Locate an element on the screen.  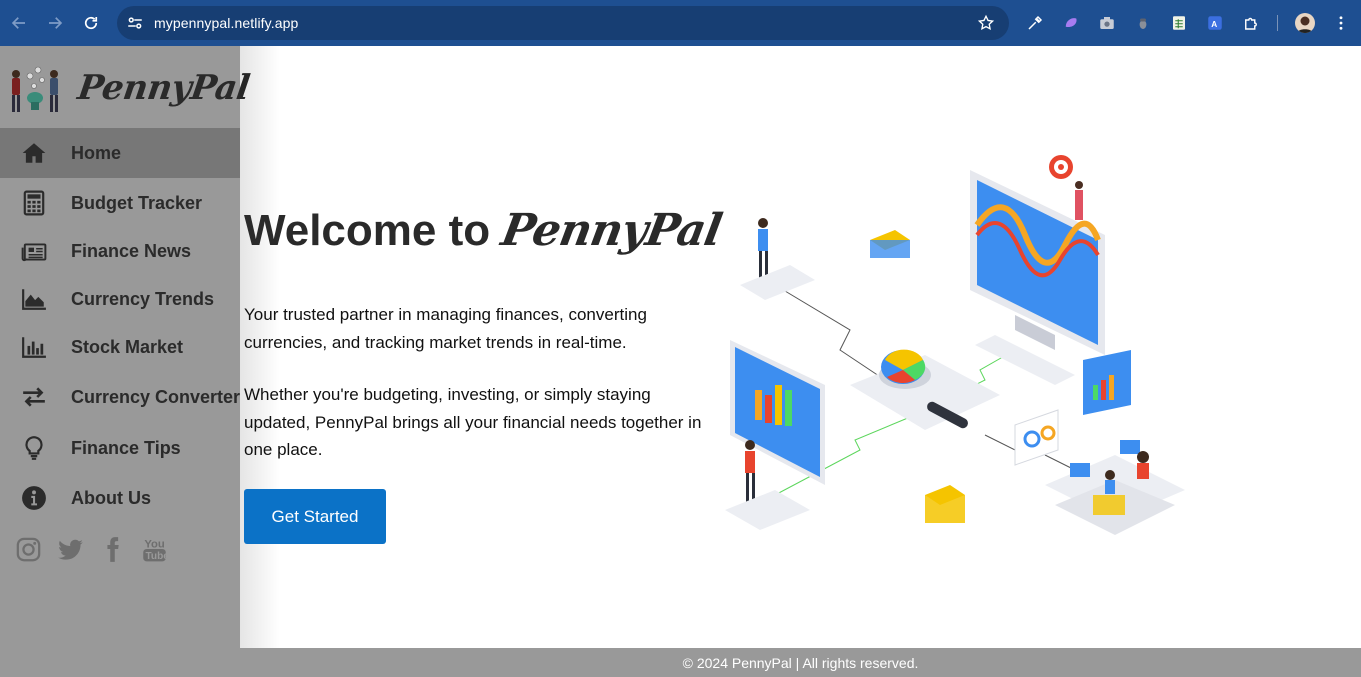
sidebar-item-label: About Us is located at coordinates (111, 497).